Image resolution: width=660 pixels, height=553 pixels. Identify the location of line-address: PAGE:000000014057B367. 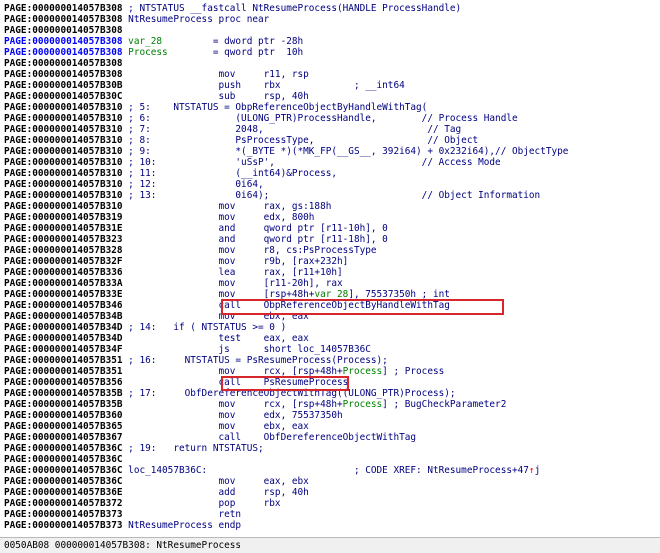
(63, 437).